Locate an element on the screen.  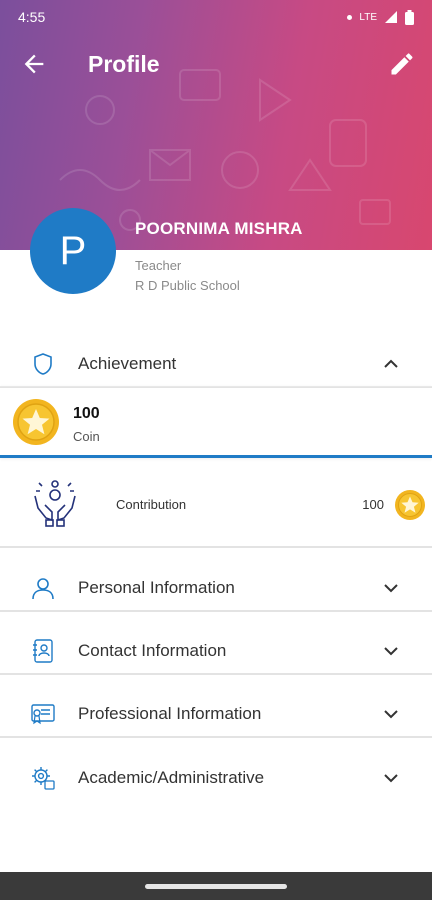
shield-badge-icon is located at coordinates (43, 364).